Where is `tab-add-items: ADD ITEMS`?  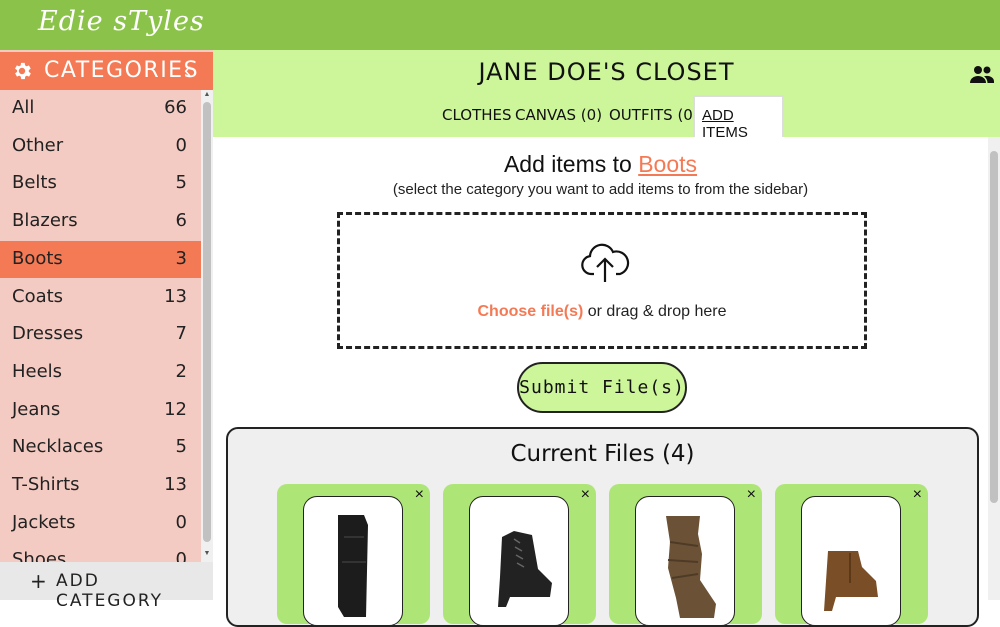 tab-add-items: ADD ITEMS is located at coordinates (738, 118).